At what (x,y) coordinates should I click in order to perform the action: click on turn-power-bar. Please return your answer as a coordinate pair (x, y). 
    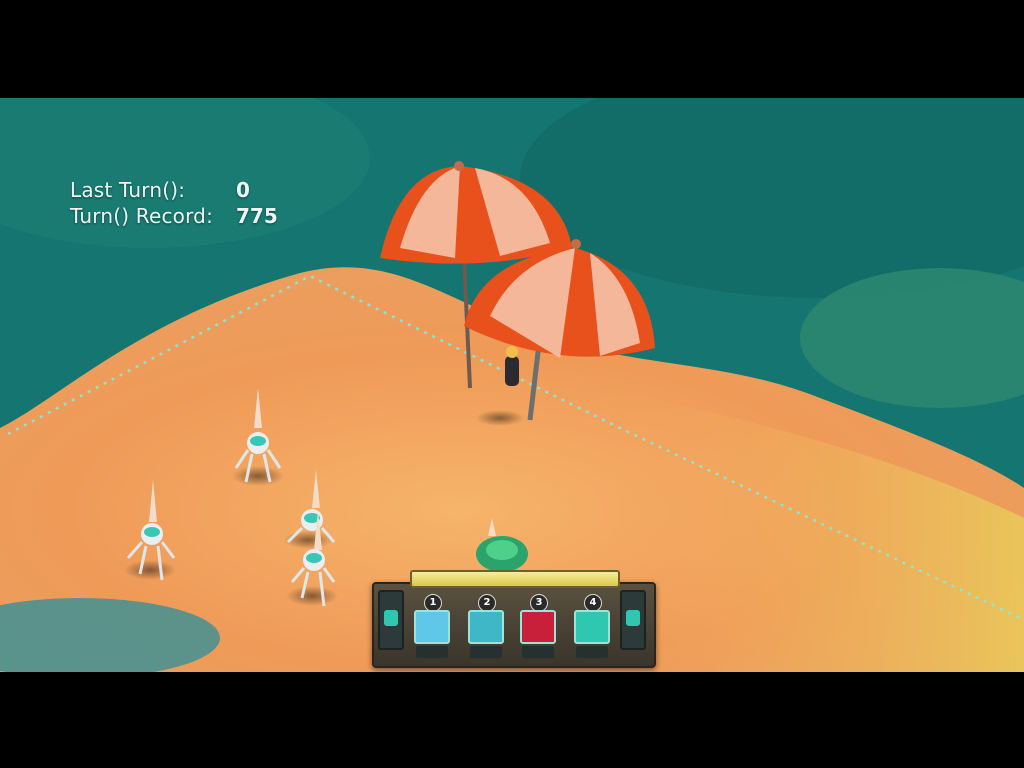
    Looking at the image, I should click on (515, 579).